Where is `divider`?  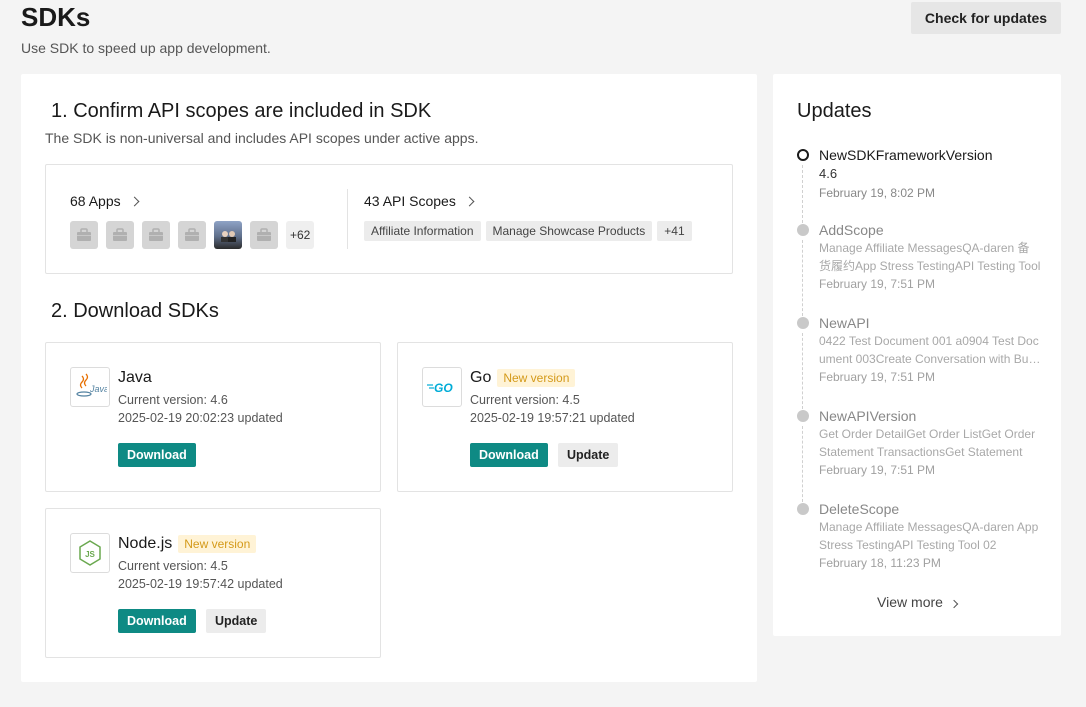
divider is located at coordinates (347, 219).